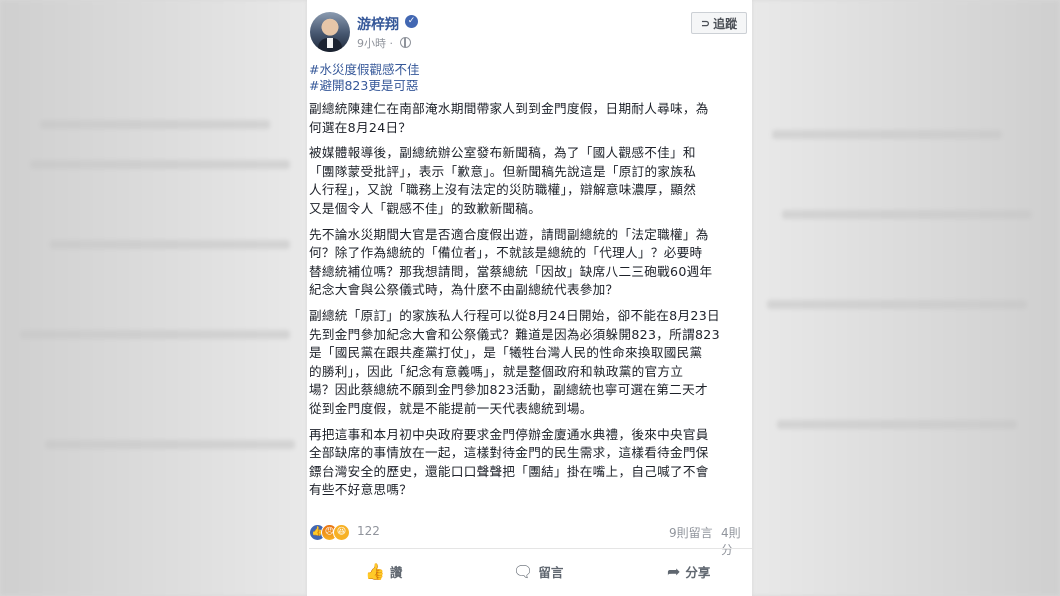 Image resolution: width=1060 pixels, height=596 pixels. Describe the element at coordinates (509, 434) in the screenshot. I see `text-line: 再把這事和本月初中央政府要求金門停辦金廈通水典禮，後來中央官員` at that location.